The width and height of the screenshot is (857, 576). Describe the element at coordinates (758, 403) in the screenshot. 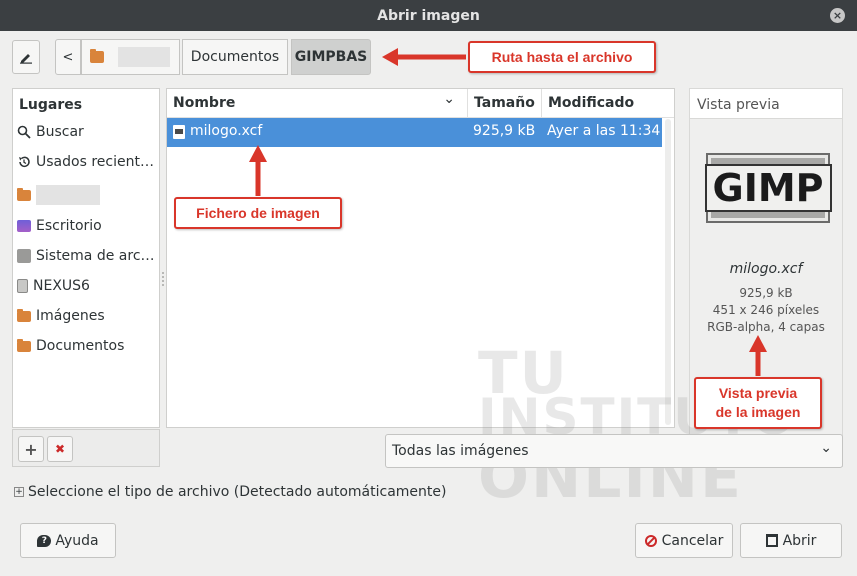

I see `annotation-preview: Vista previa de la imagen` at that location.